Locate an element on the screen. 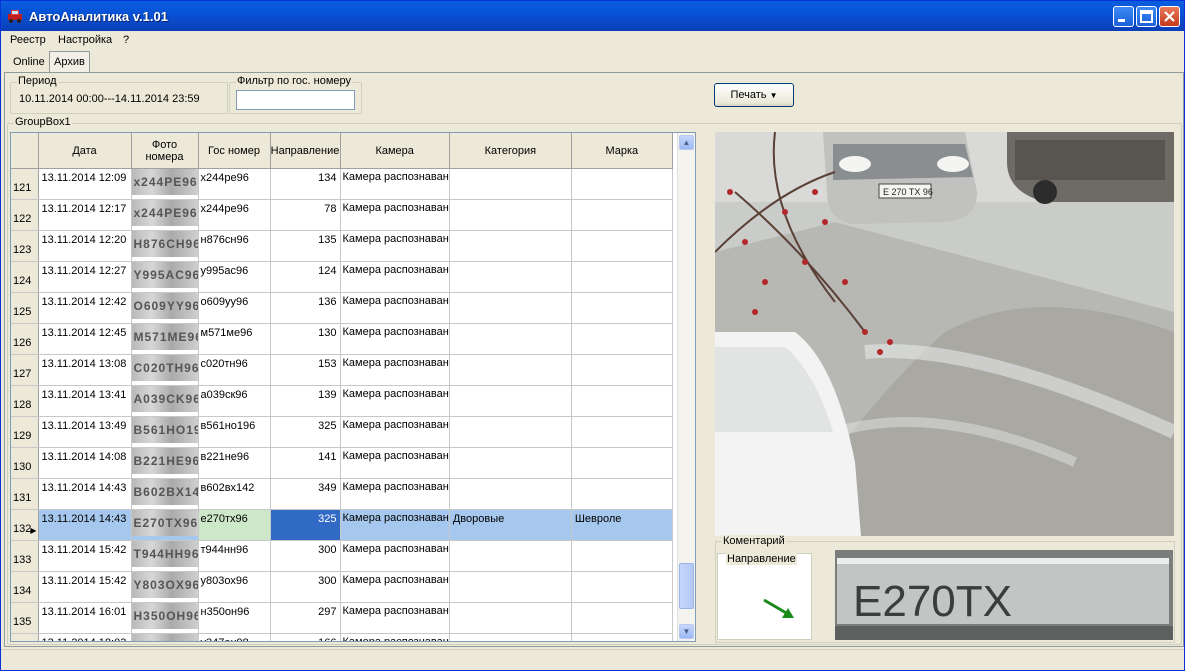  date-cell: 13.11.2014 18:03 is located at coordinates (85, 637).